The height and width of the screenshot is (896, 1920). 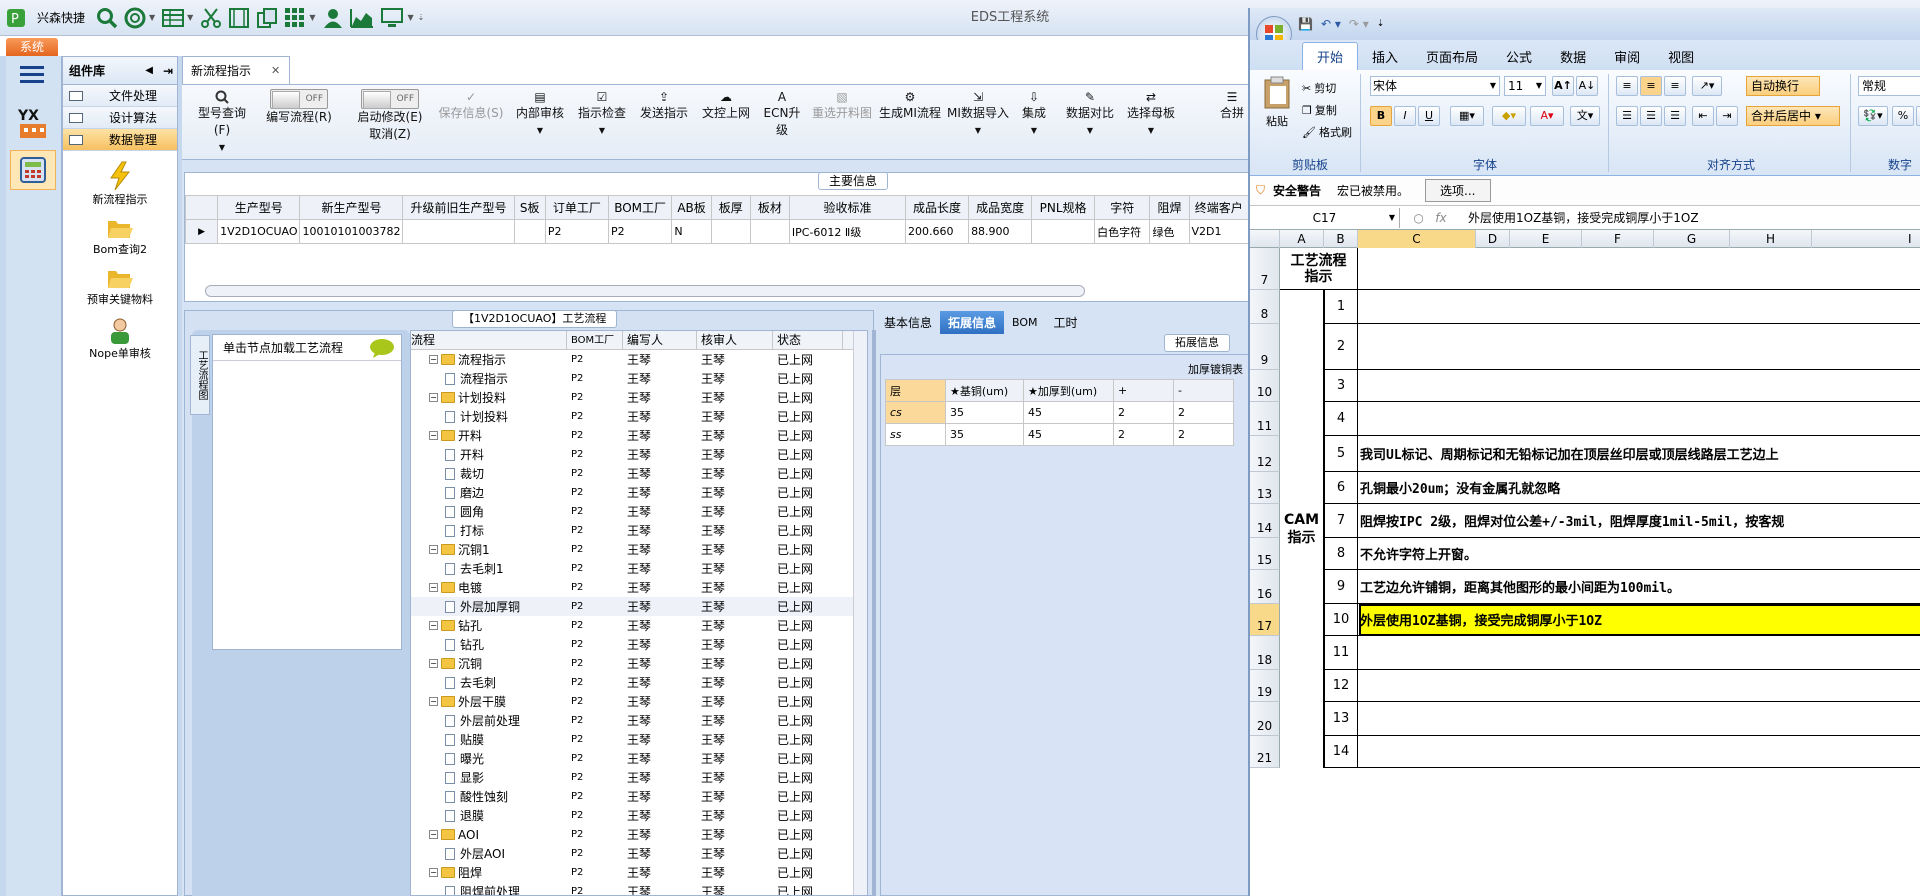 What do you see at coordinates (1341, 239) in the screenshot?
I see `column-header-b: B` at bounding box center [1341, 239].